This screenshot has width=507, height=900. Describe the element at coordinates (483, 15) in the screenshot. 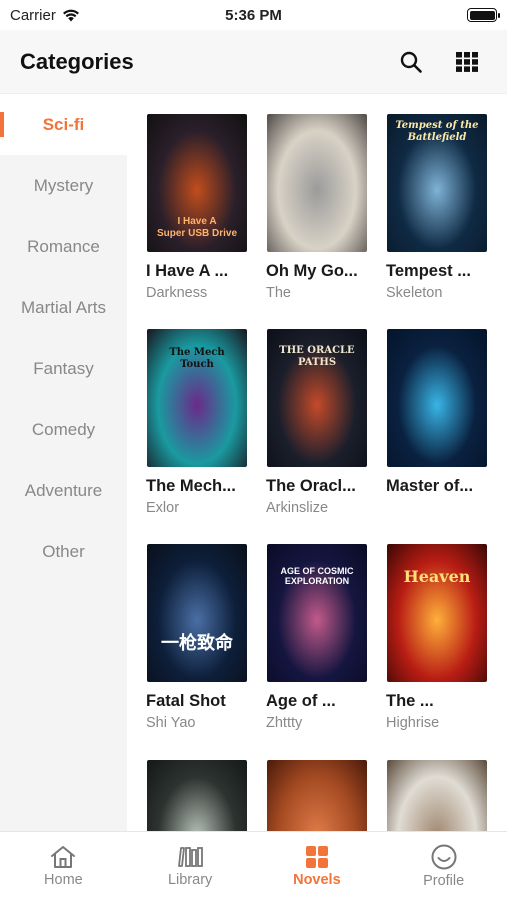

I see `battery-icon` at that location.